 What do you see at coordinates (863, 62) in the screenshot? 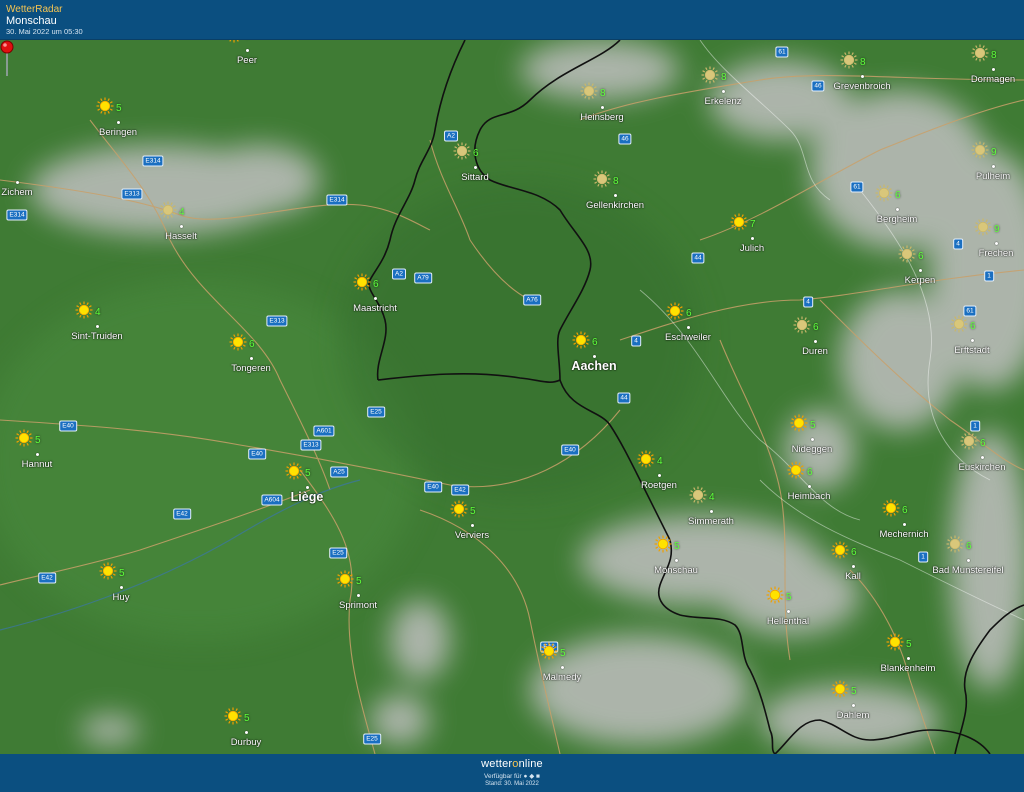
I see `temperature-value: 8` at bounding box center [863, 62].